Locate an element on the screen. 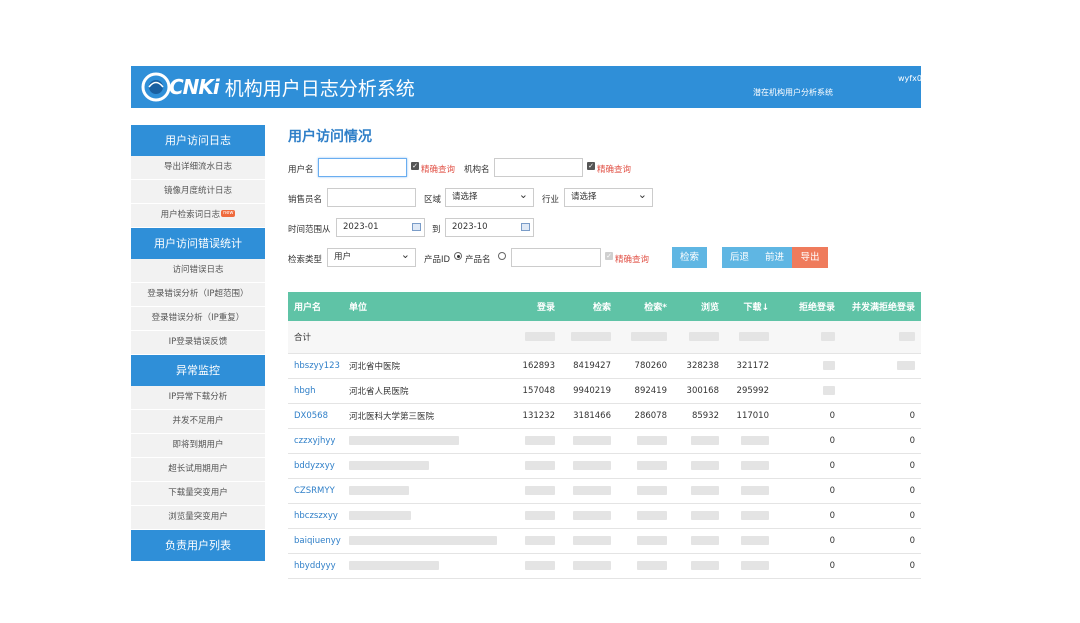 The width and height of the screenshot is (1080, 623). row-username-link: czzxyjhyy is located at coordinates (316, 441).